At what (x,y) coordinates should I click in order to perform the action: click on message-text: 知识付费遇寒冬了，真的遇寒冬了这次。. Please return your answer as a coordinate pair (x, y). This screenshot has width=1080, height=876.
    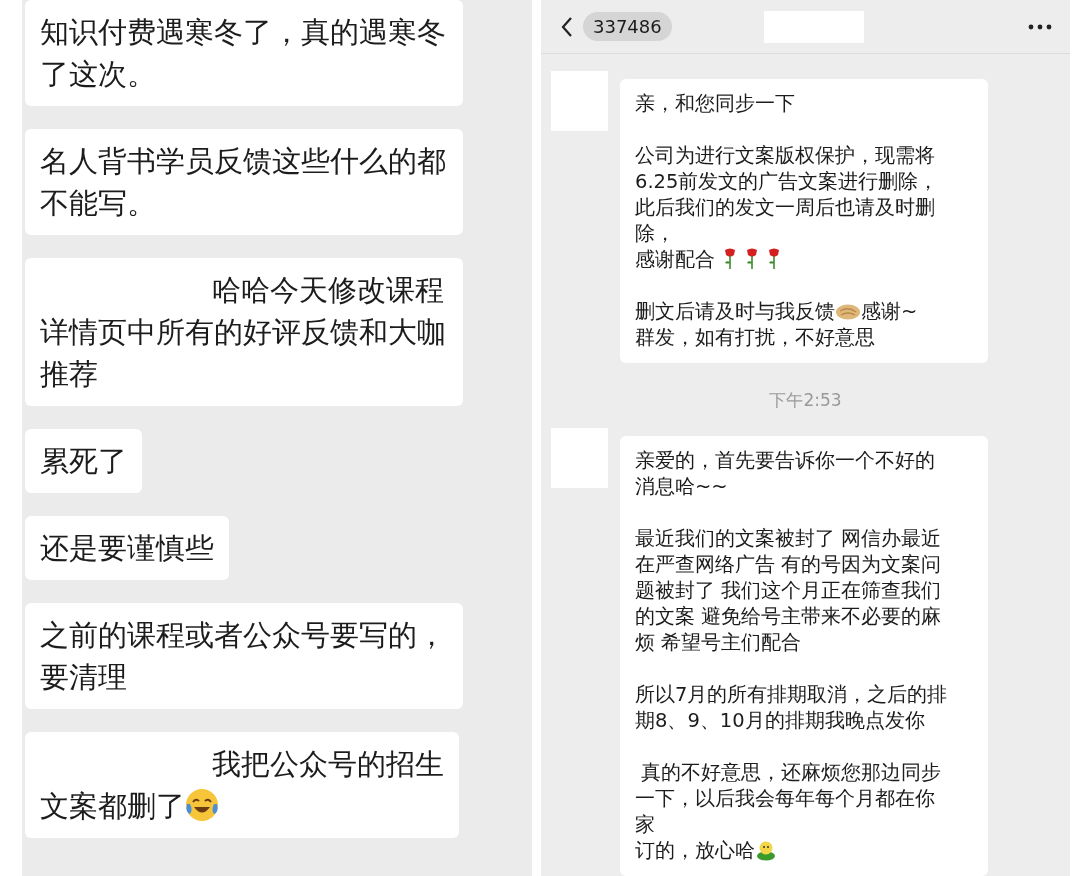
    Looking at the image, I should click on (243, 53).